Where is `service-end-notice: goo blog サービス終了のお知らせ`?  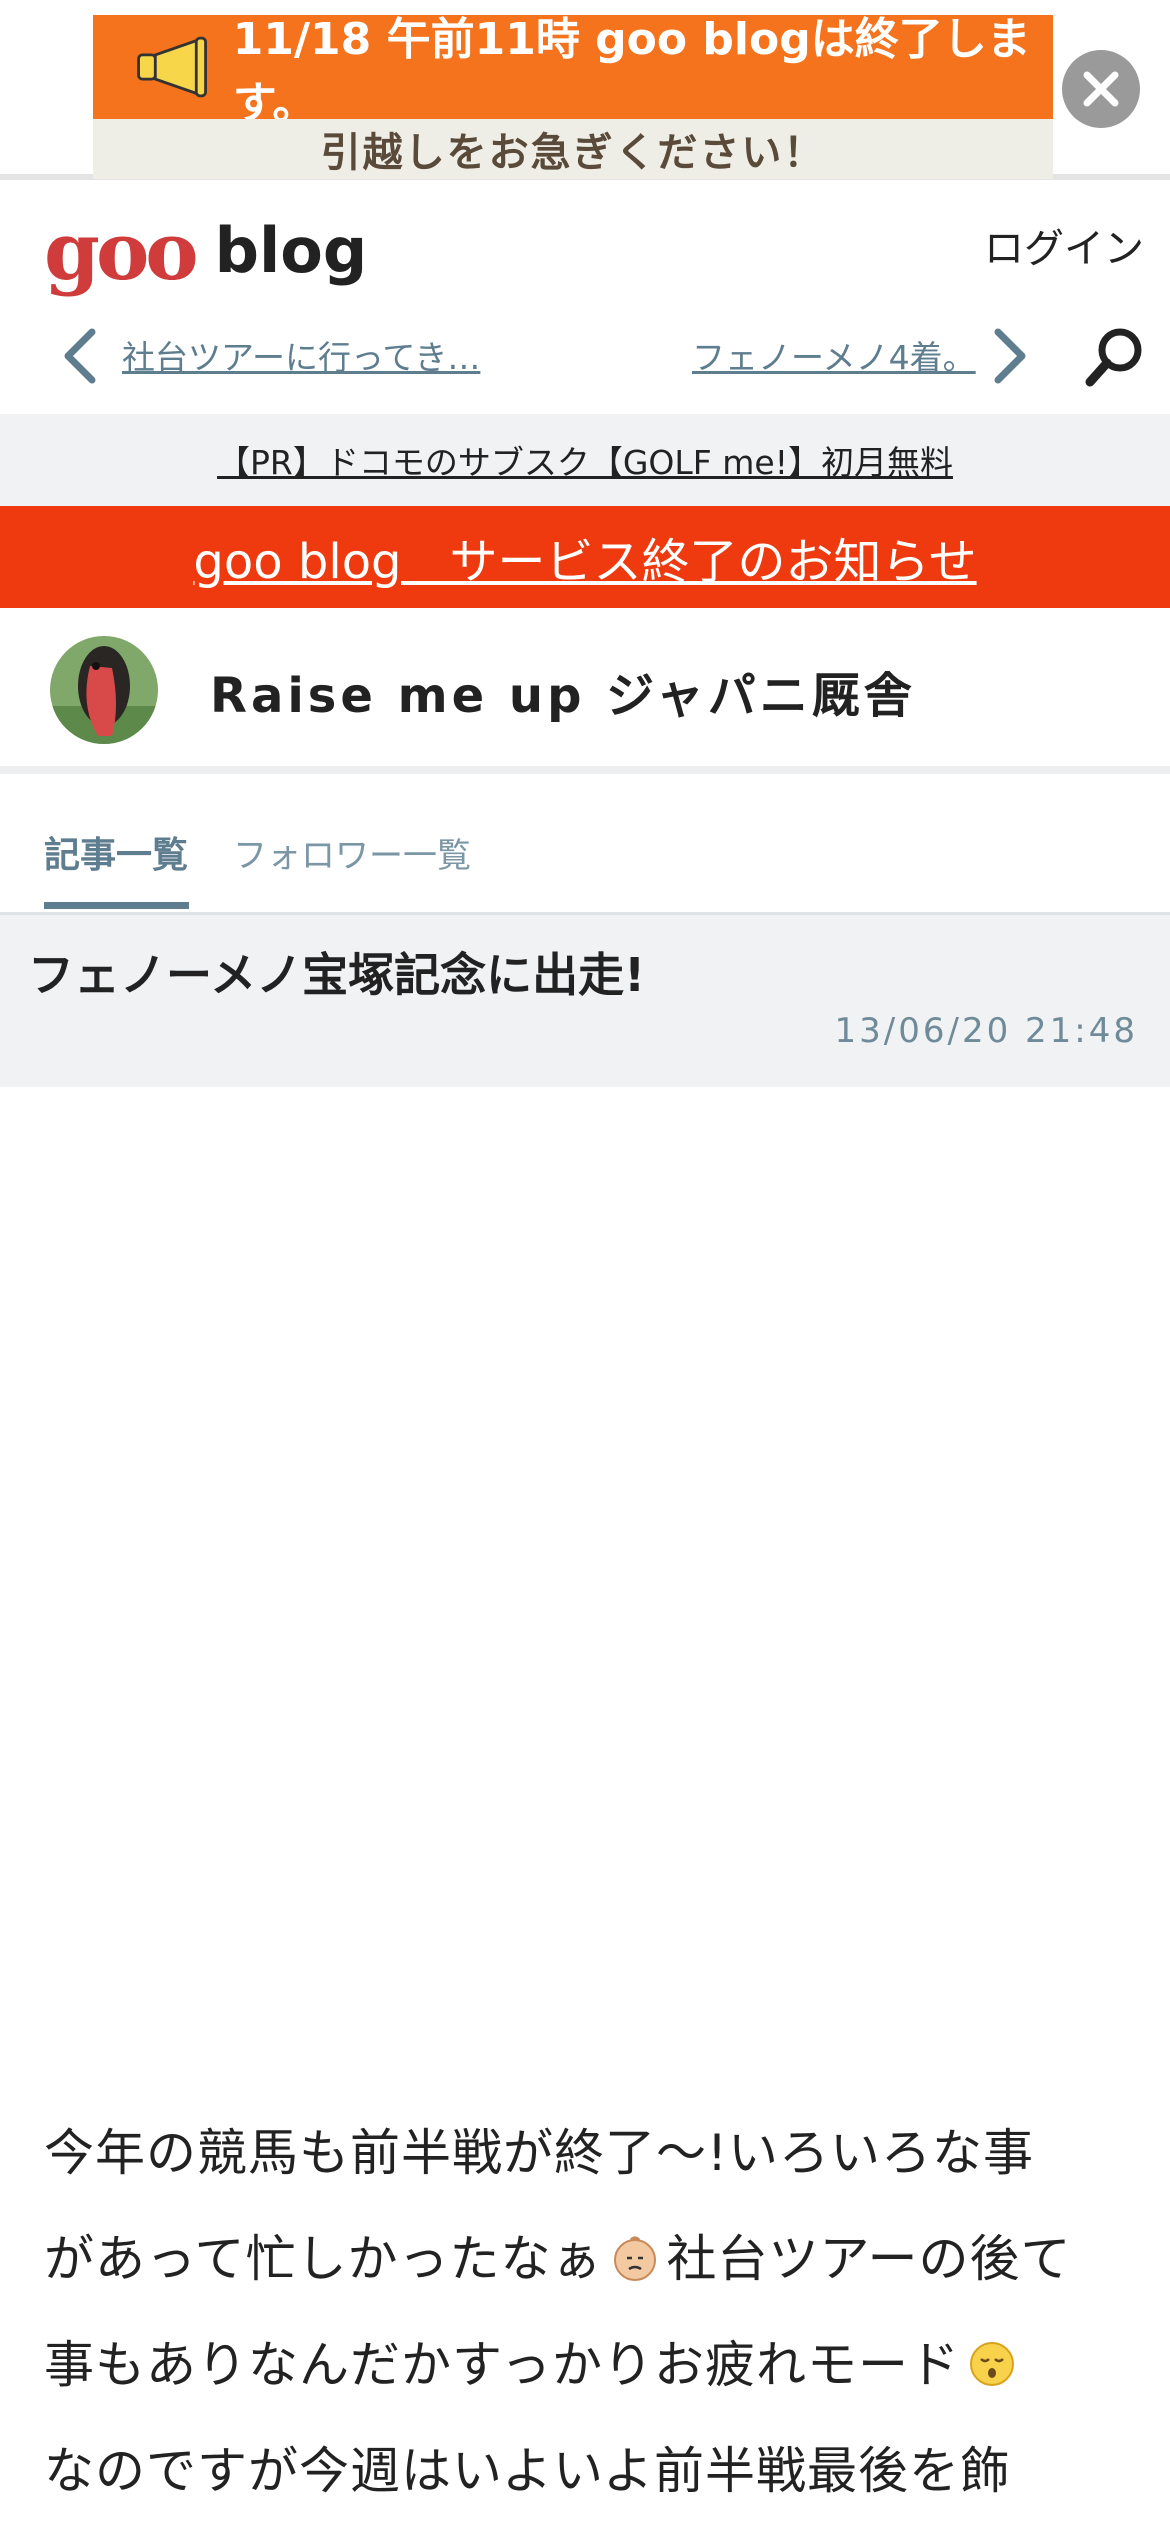 service-end-notice: goo blog サービス終了のお知らせ is located at coordinates (585, 557).